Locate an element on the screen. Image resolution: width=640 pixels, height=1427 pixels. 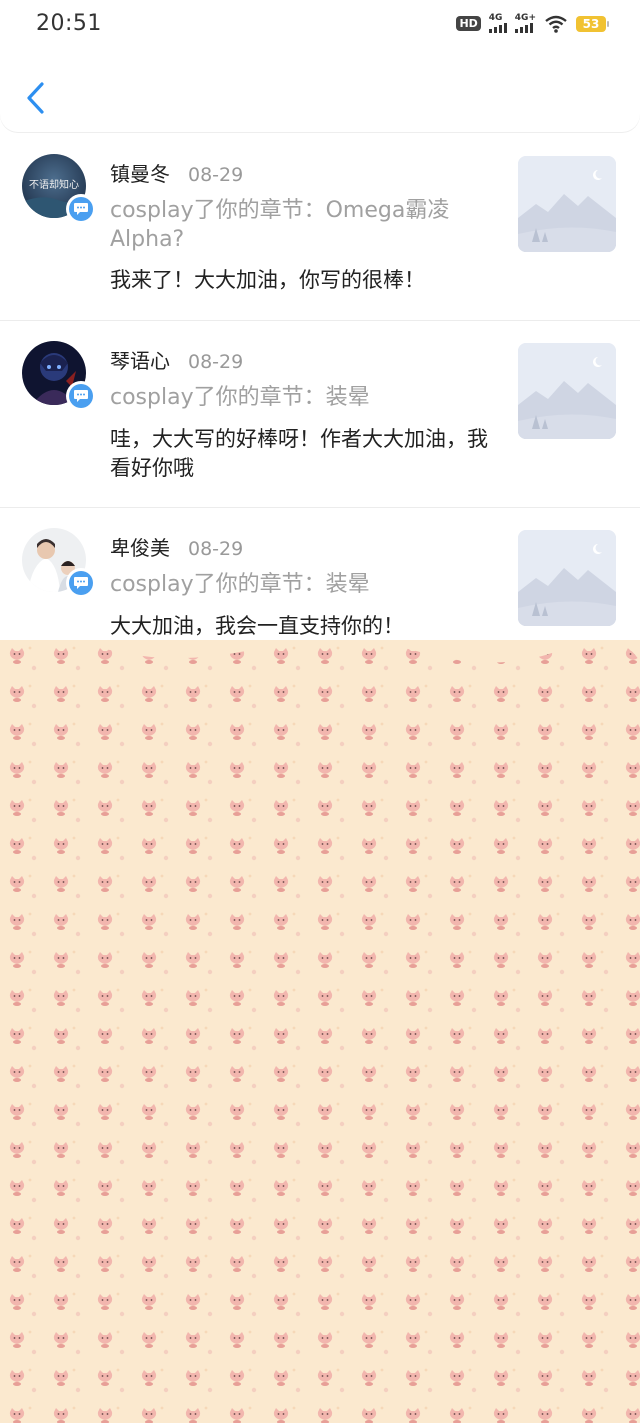
comment-text: 我来了！大大加油，你写的很棒！ is located at coordinates (267, 280).